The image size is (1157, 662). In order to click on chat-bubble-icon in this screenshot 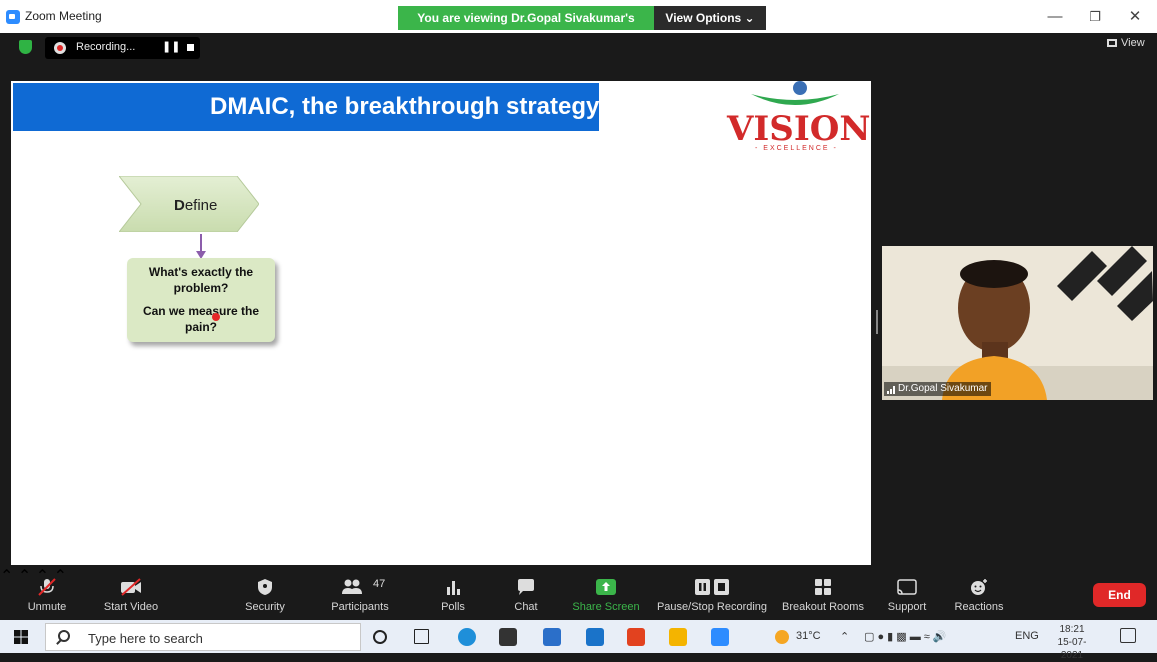, I will do `click(526, 587)`.